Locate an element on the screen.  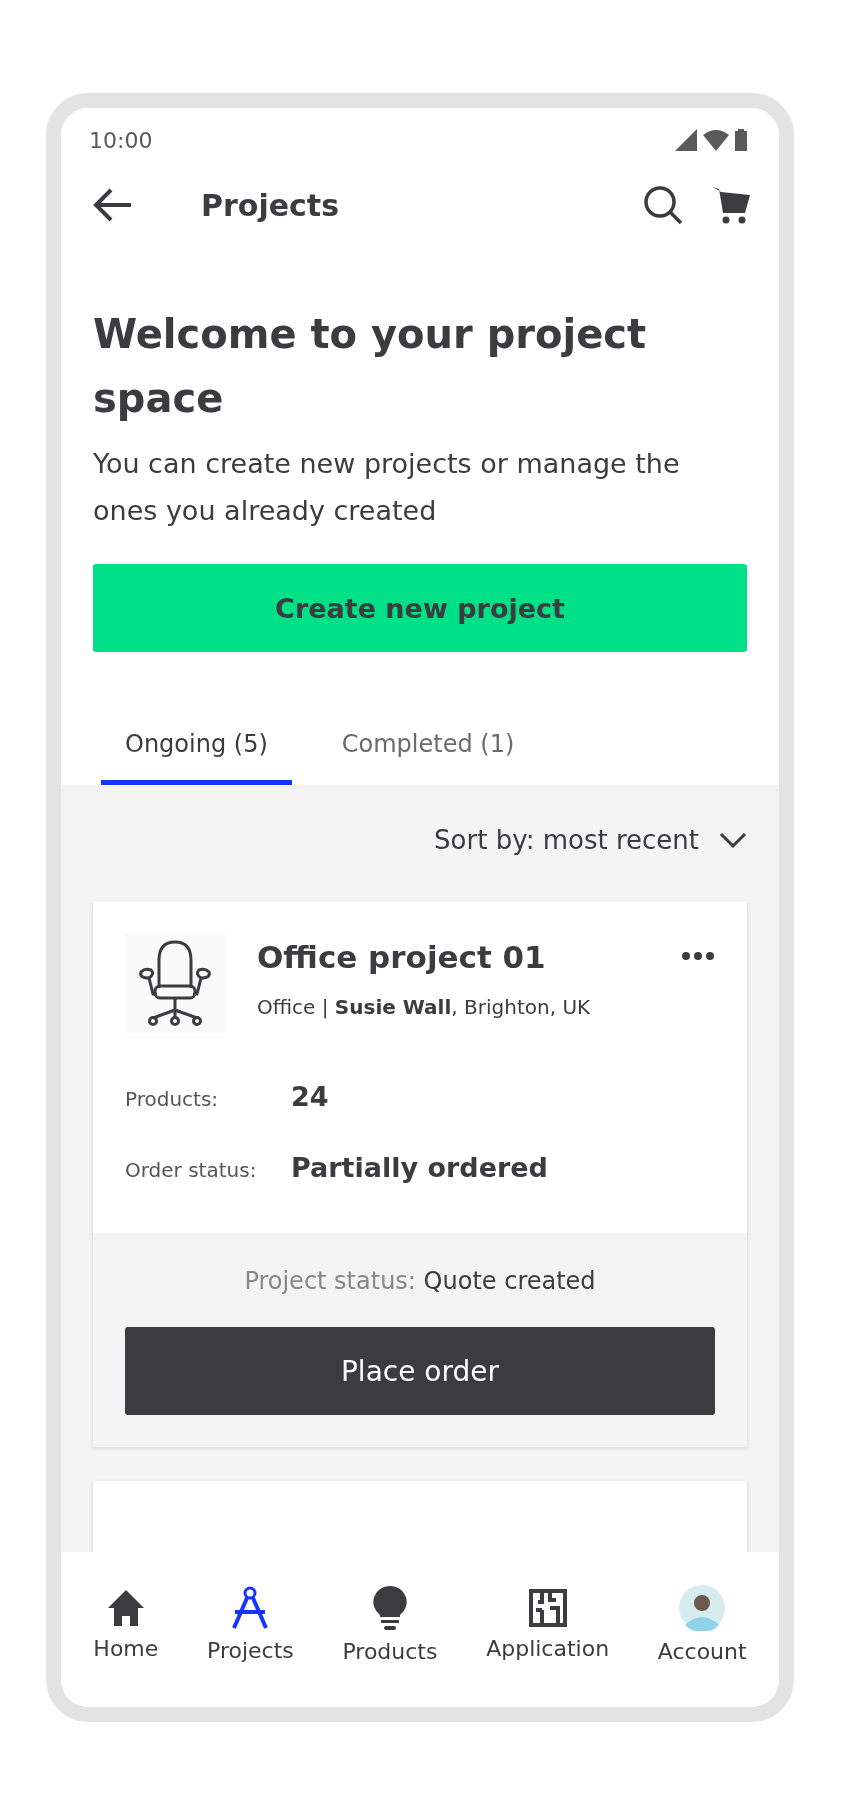
compass-icon is located at coordinates (250, 1608).